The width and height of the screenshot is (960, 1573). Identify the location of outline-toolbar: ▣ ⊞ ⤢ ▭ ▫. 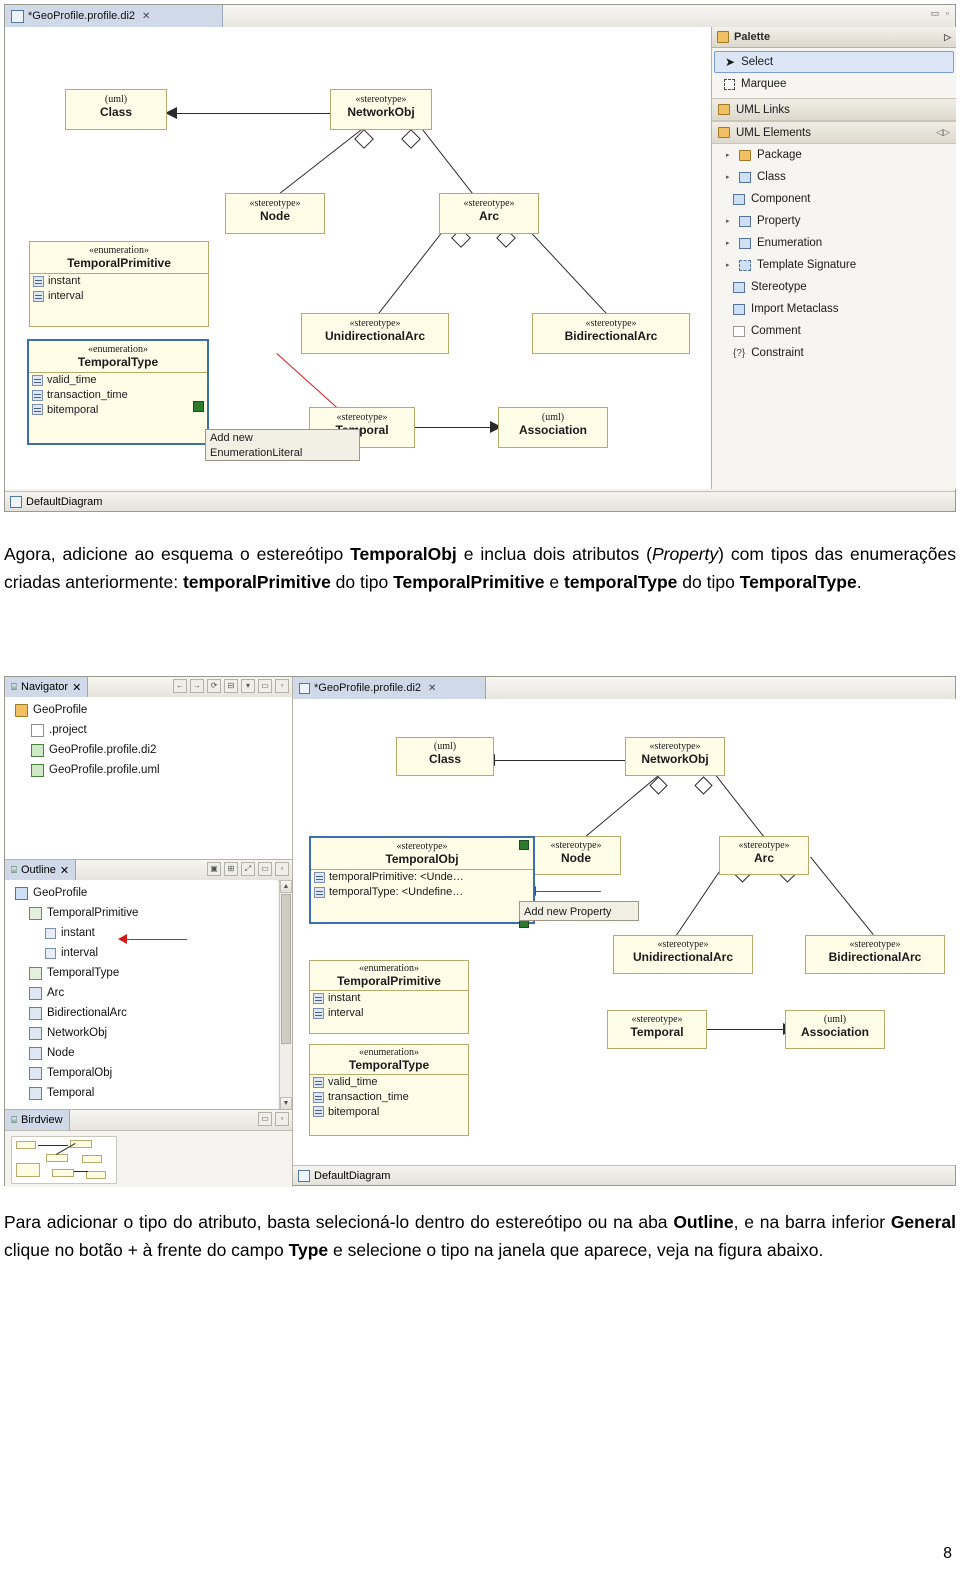
(248, 869).